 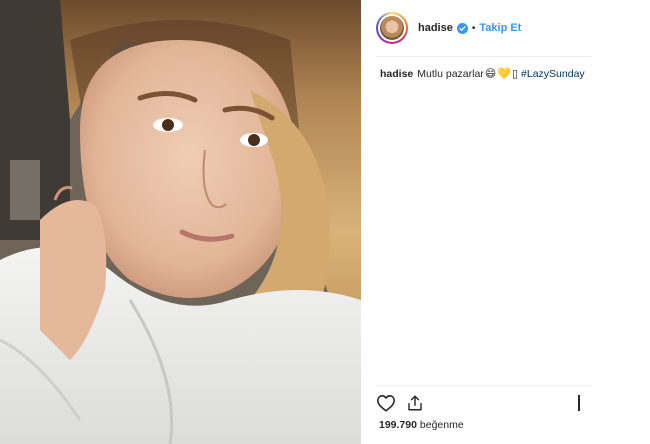 I want to click on verified-badge-icon, so click(x=462, y=28).